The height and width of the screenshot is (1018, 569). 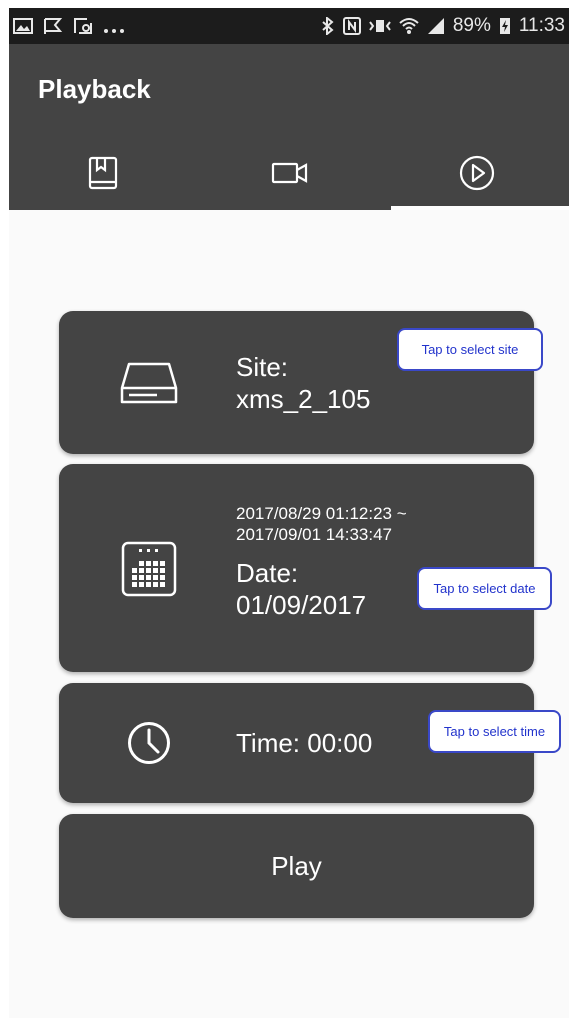 What do you see at coordinates (303, 383) in the screenshot?
I see `site-text: Site: xms_2_105` at bounding box center [303, 383].